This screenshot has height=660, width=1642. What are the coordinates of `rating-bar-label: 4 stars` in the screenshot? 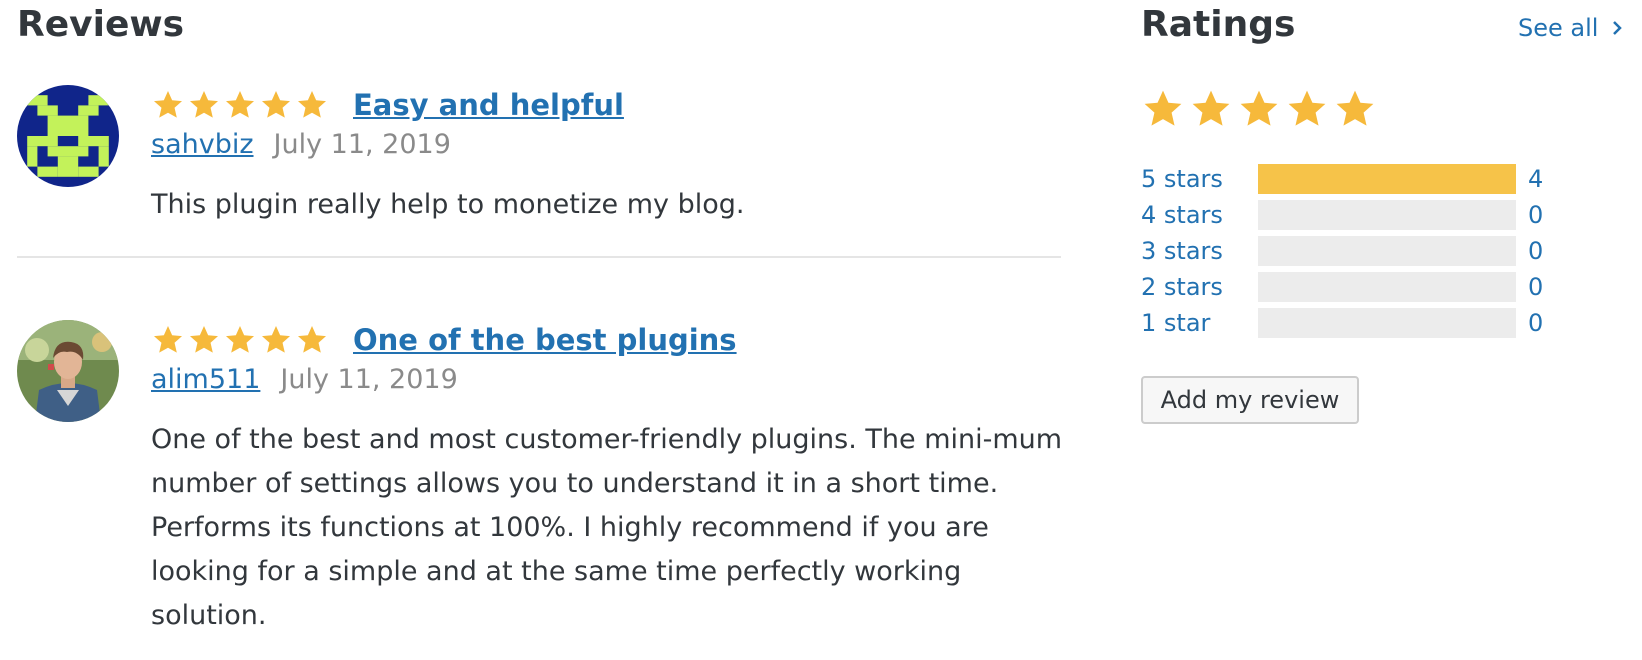 It's located at (1199, 215).